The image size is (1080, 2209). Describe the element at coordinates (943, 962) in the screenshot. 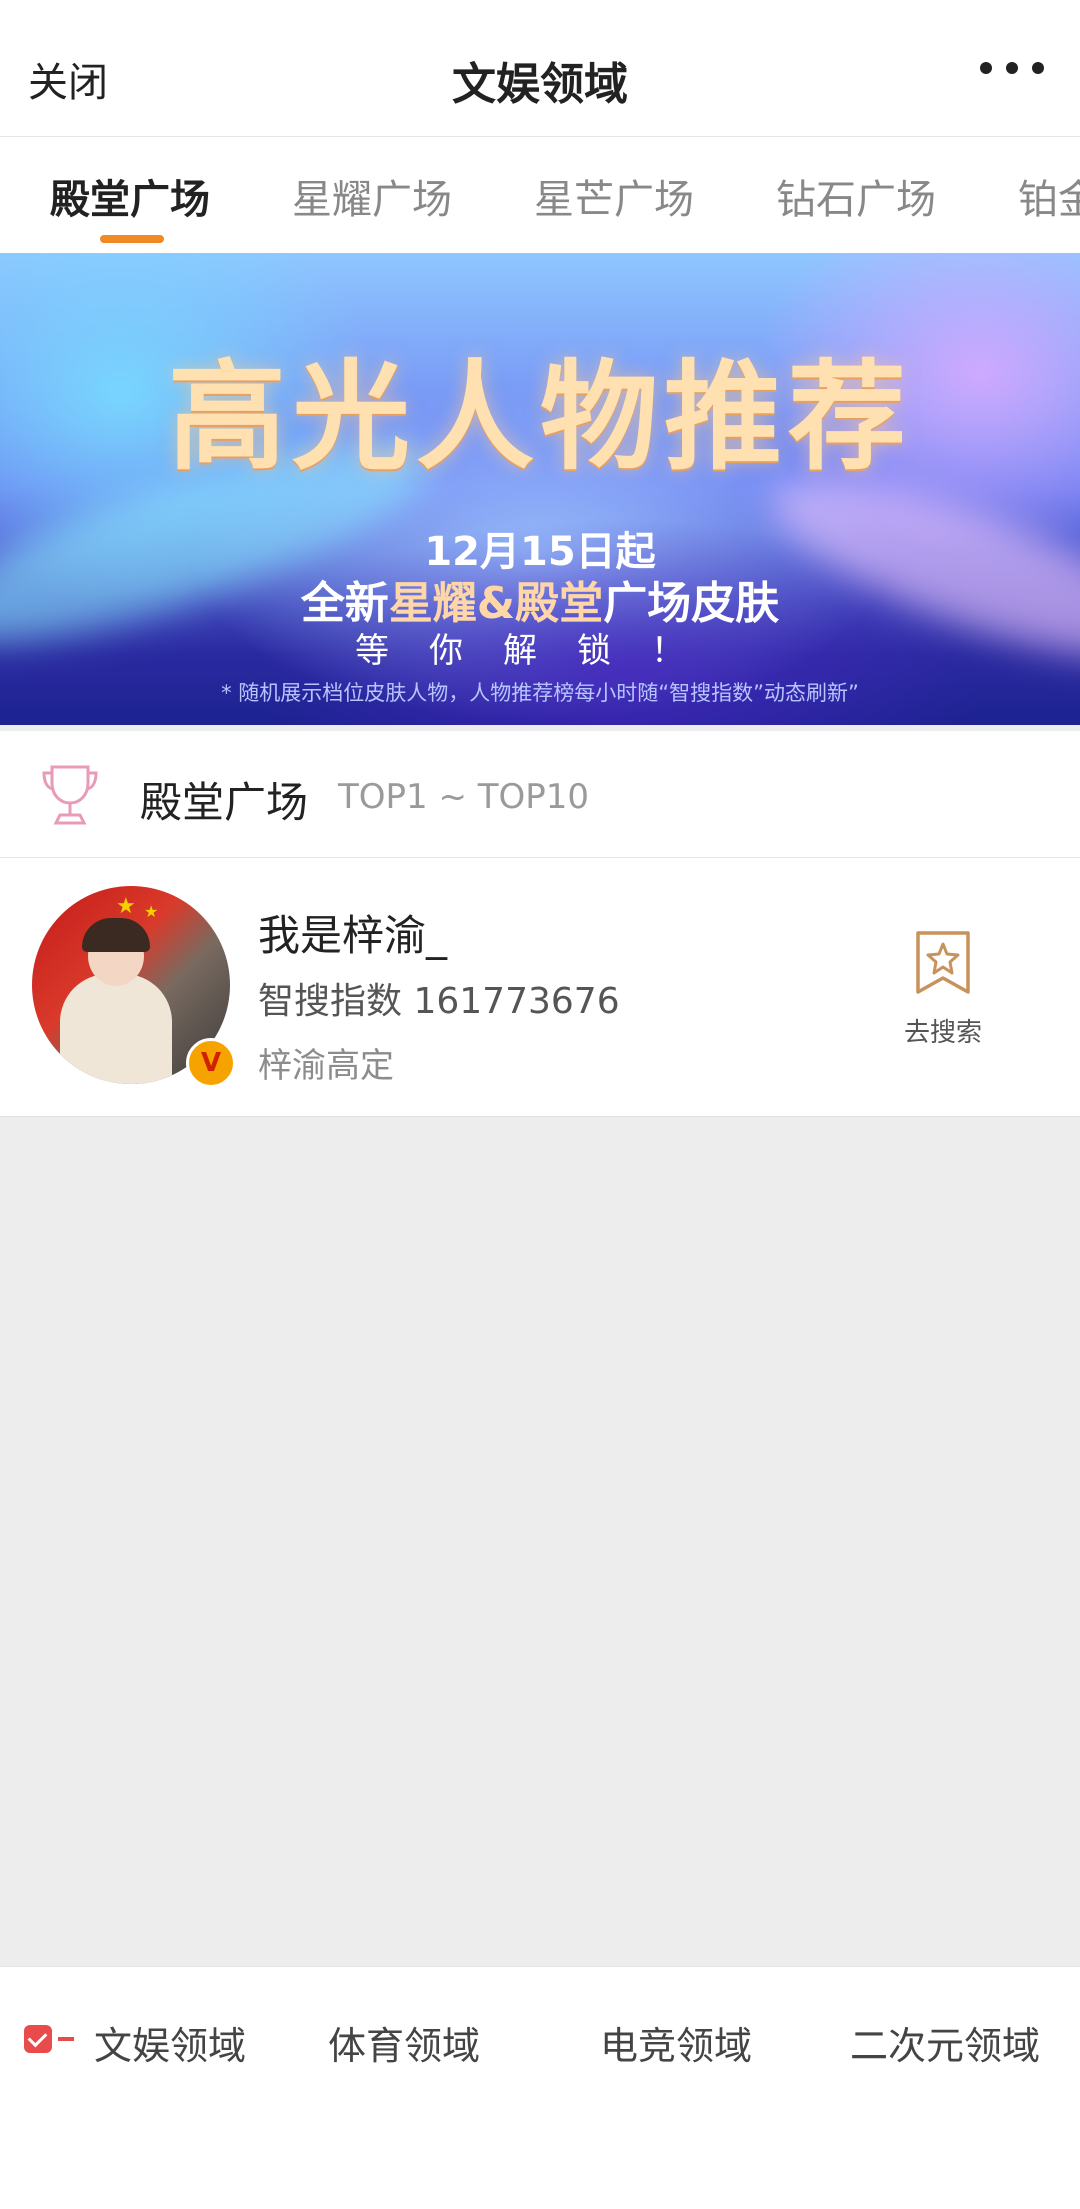

I see `bookmark-star-icon` at that location.